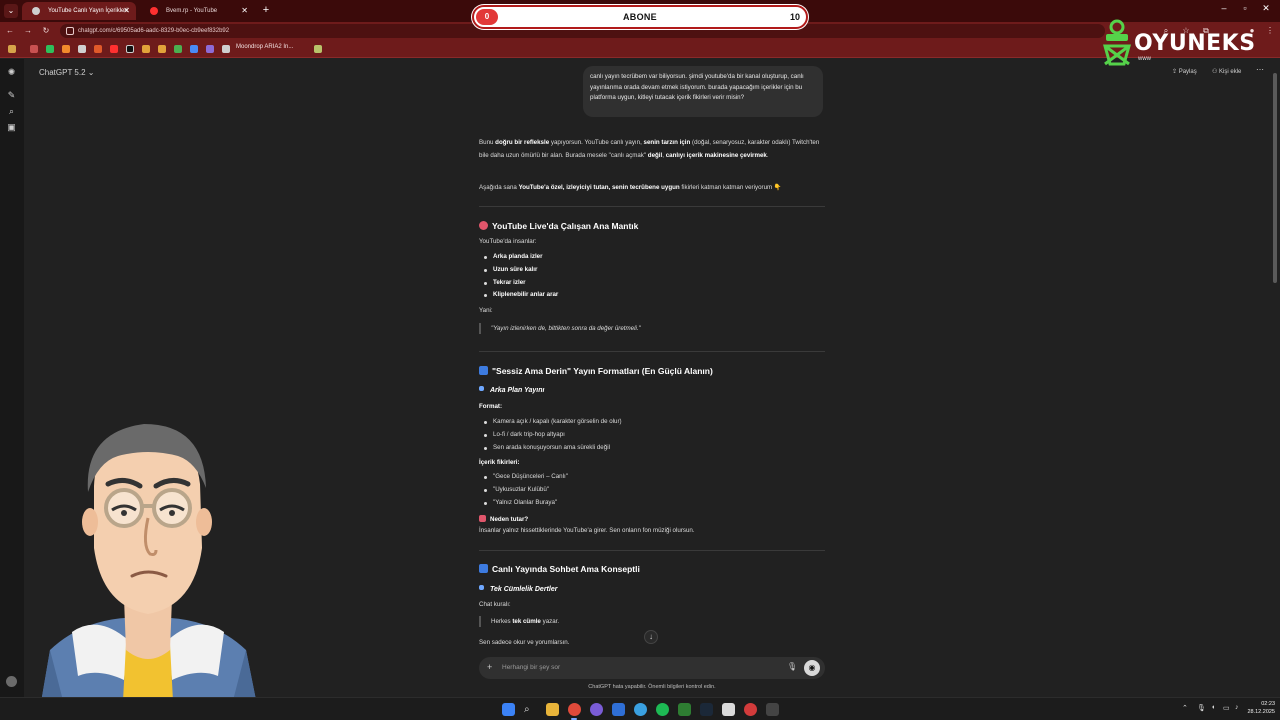  I want to click on model-selector: ChatGPT 5.2 ⌄, so click(66, 72).